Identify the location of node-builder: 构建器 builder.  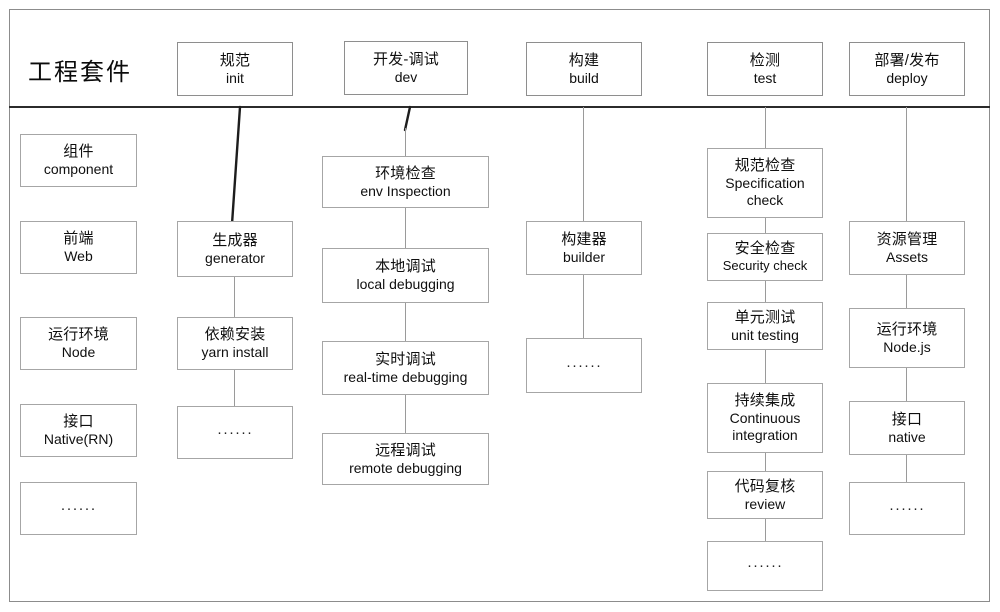
(584, 248).